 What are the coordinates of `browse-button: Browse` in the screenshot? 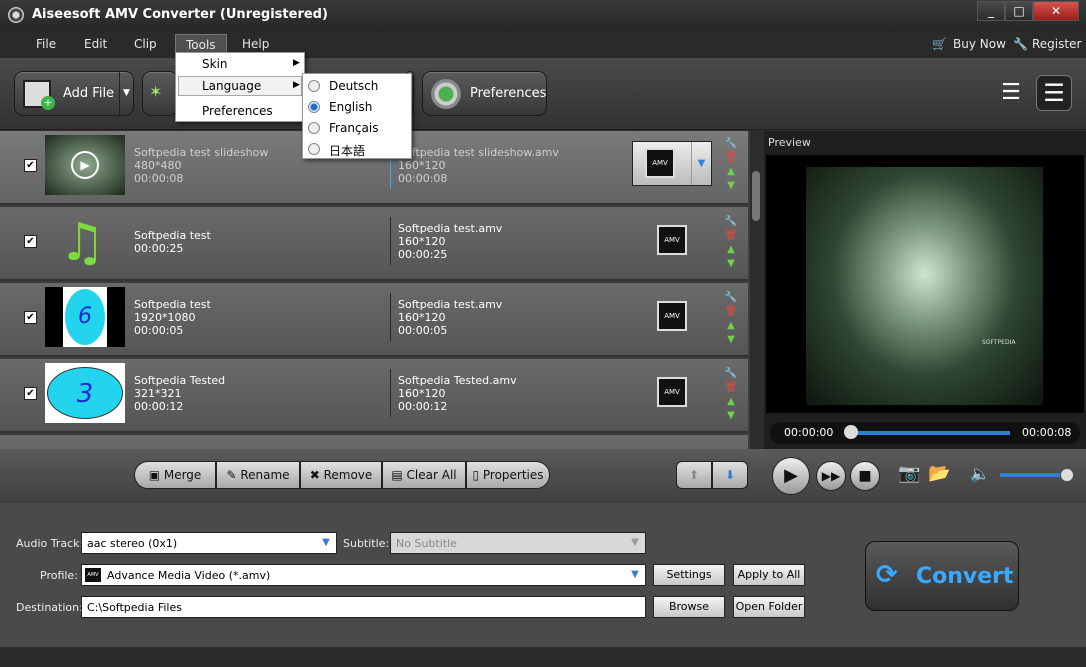 It's located at (689, 607).